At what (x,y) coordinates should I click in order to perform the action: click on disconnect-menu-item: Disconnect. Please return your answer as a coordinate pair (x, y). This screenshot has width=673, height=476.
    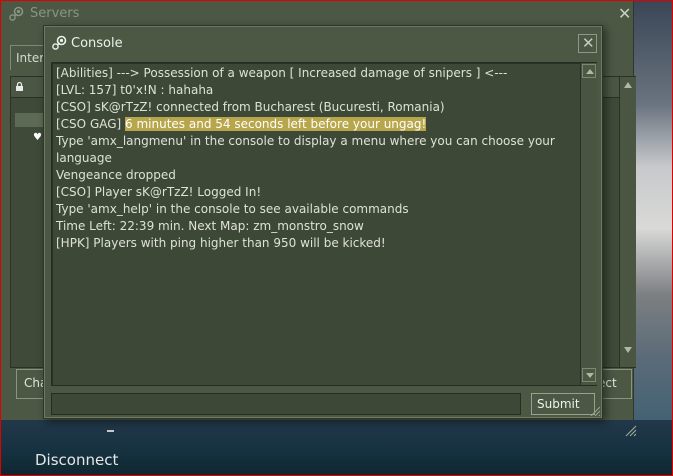
    Looking at the image, I should click on (76, 460).